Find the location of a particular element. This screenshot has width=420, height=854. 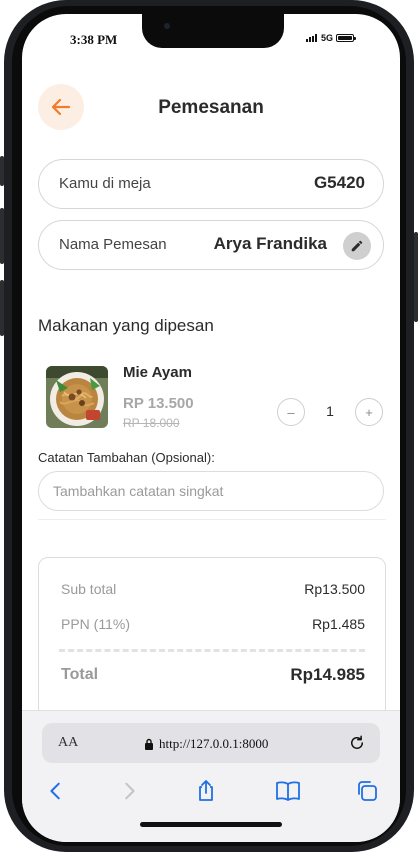

tax-label: PPN (11%) is located at coordinates (95, 624).